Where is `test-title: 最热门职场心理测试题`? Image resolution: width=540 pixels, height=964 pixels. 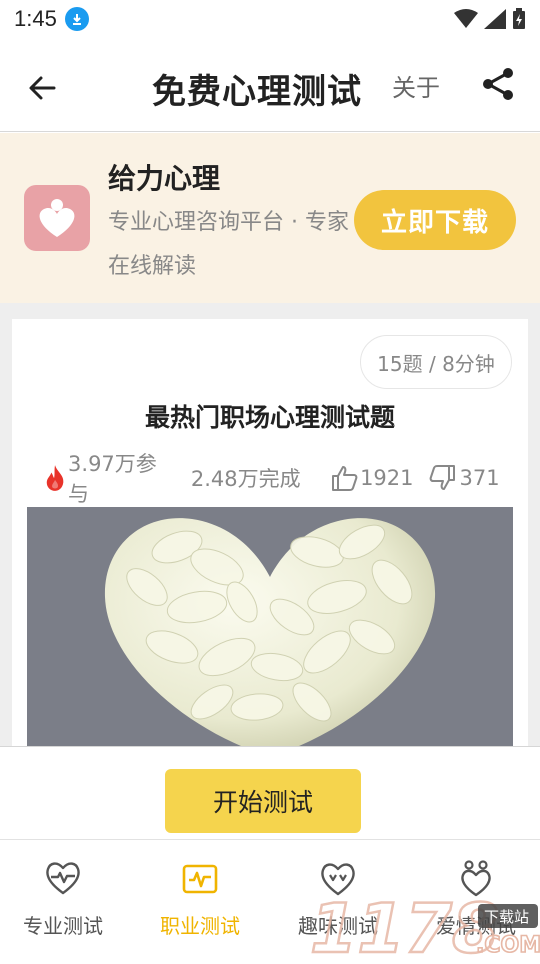
test-title: 最热门职场心理测试题 is located at coordinates (269, 417).